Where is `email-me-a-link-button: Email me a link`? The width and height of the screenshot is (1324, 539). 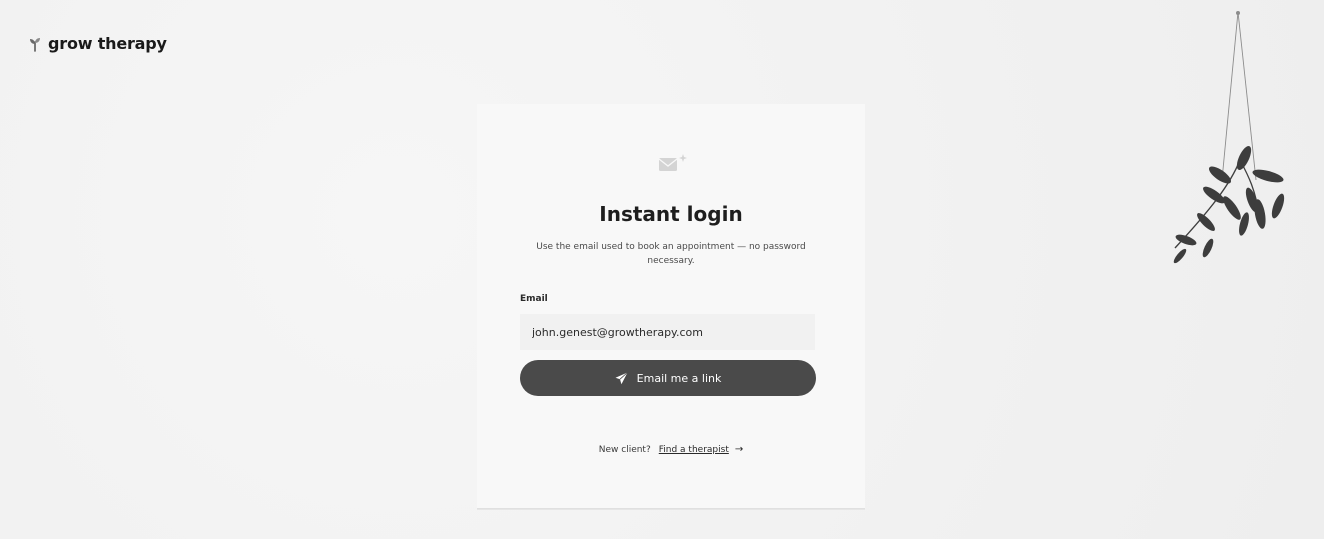 email-me-a-link-button: Email me a link is located at coordinates (668, 378).